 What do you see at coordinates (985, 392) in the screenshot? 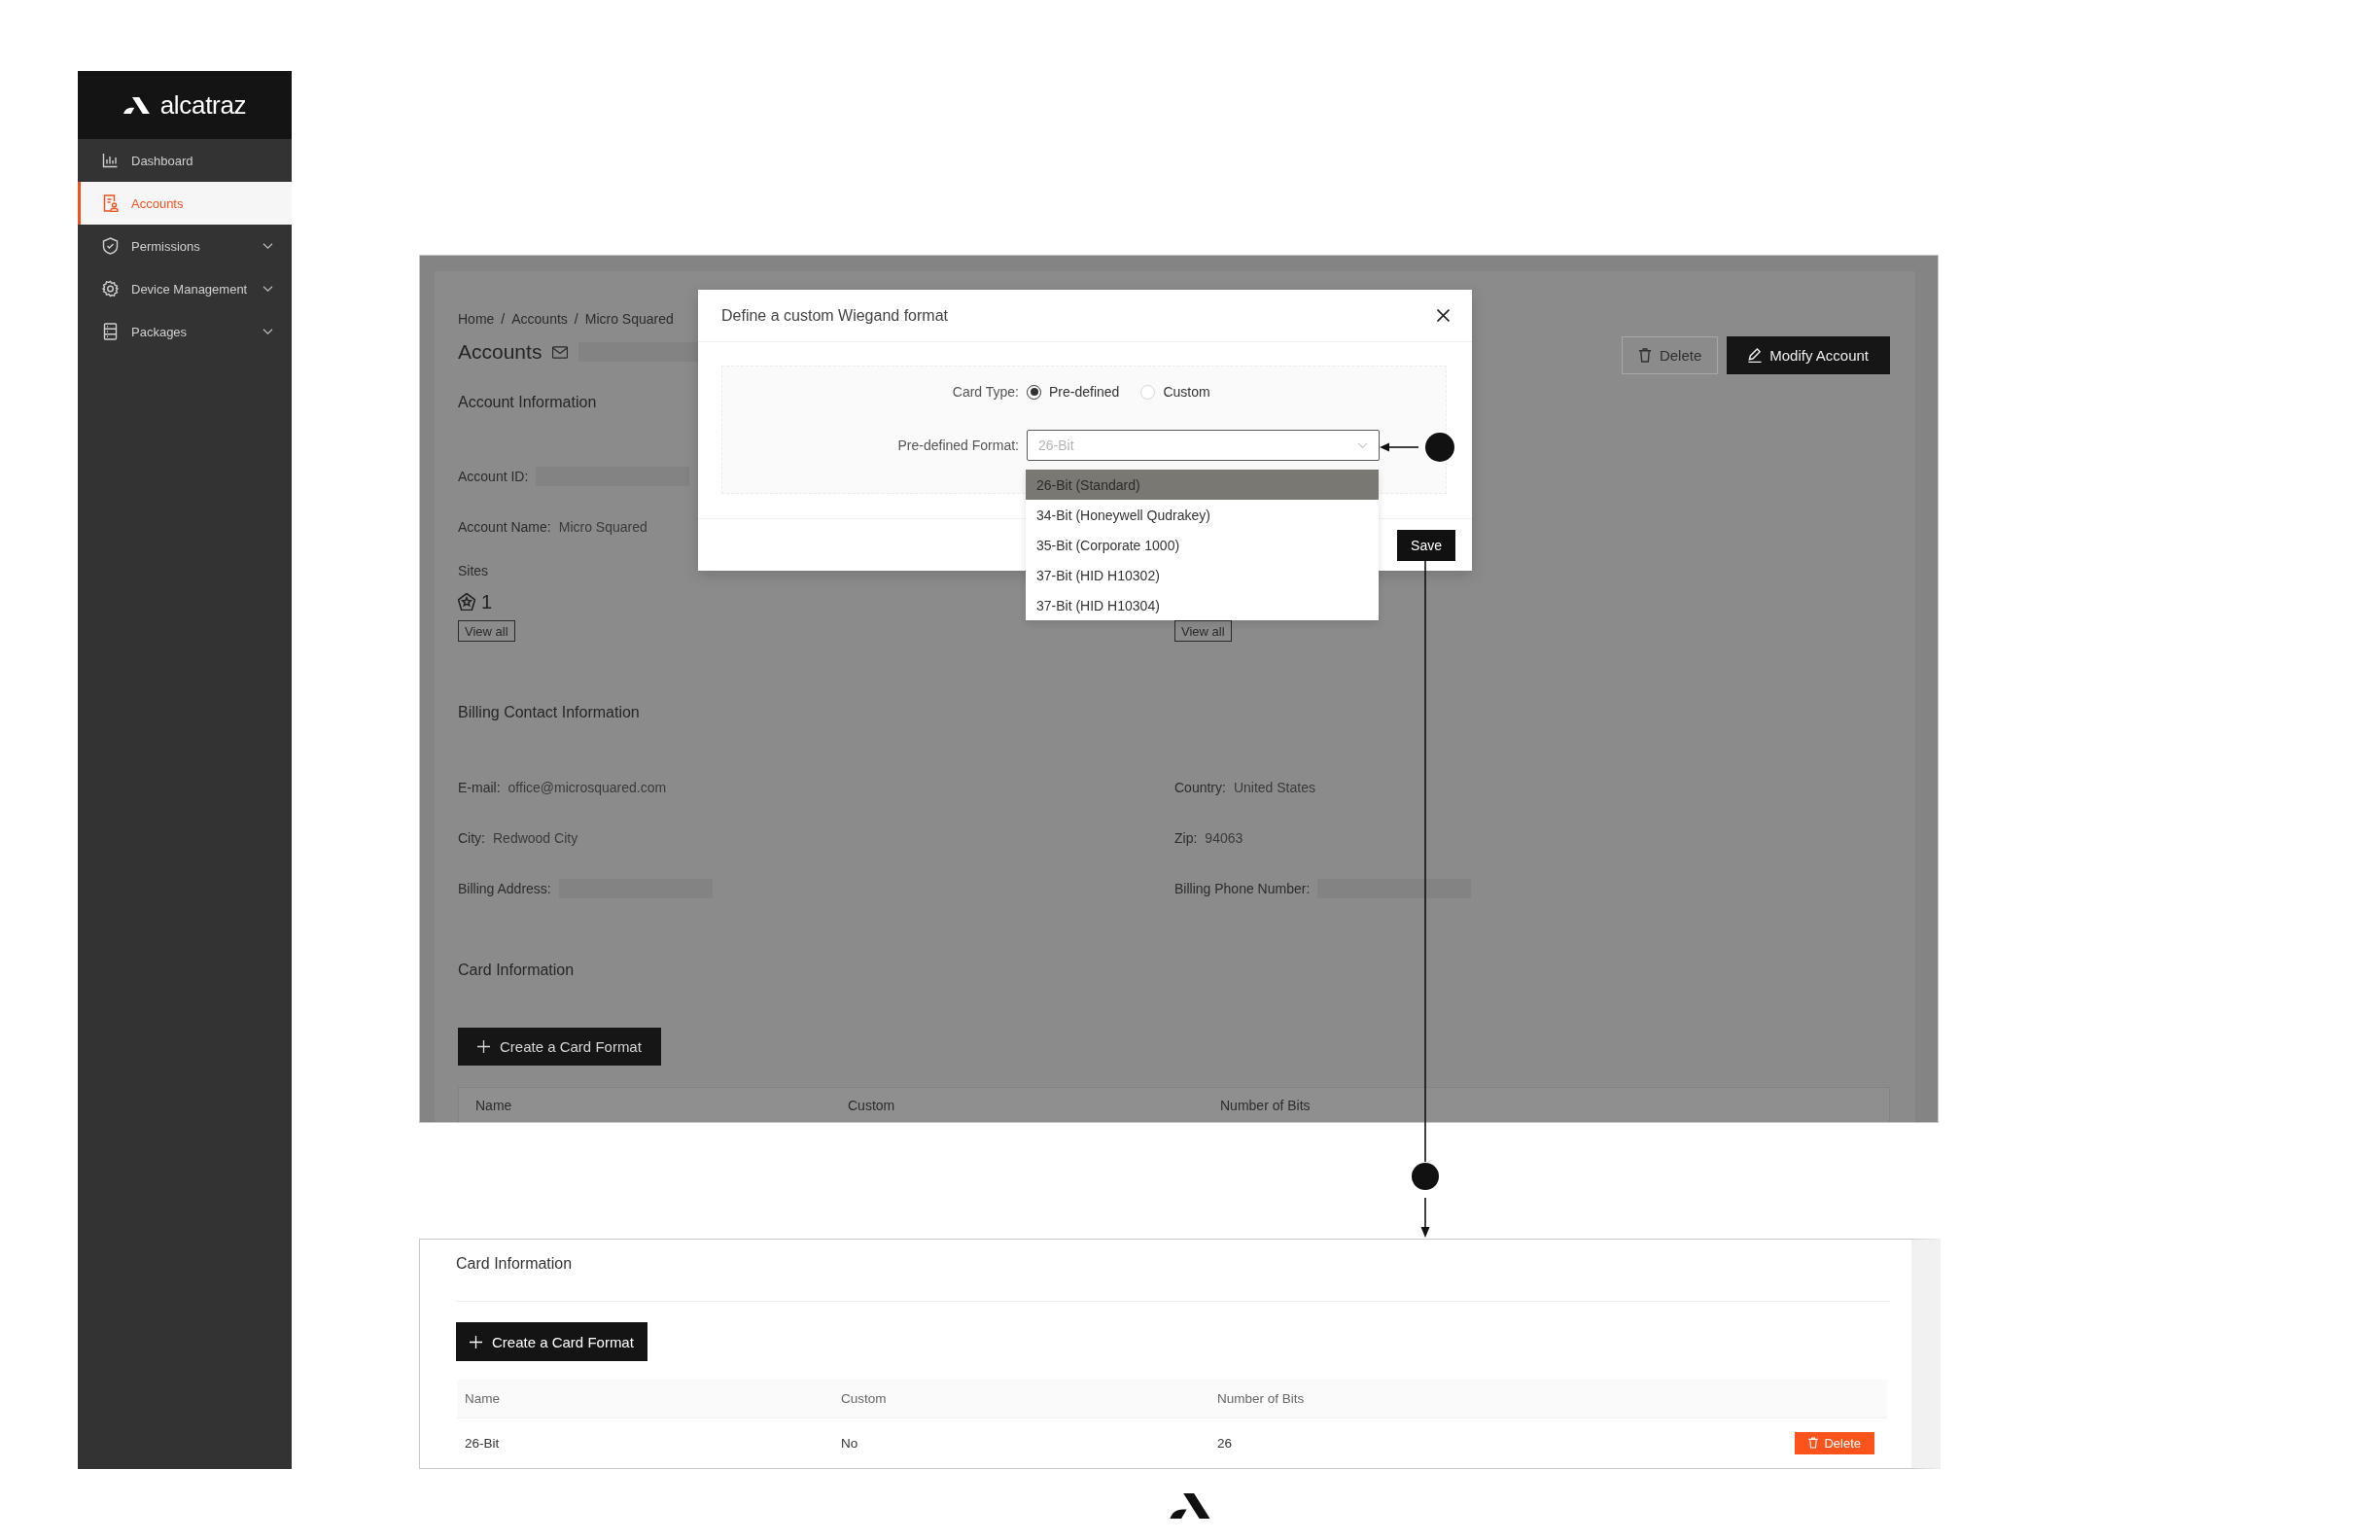
I see `field-label: Card Type:` at bounding box center [985, 392].